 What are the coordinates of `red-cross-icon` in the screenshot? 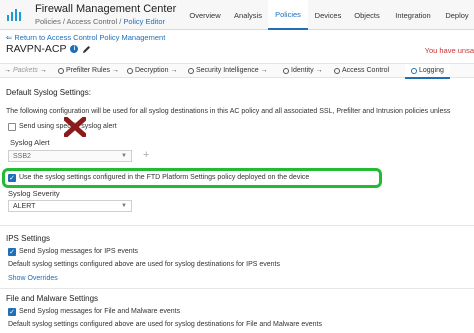 It's located at (75, 127).